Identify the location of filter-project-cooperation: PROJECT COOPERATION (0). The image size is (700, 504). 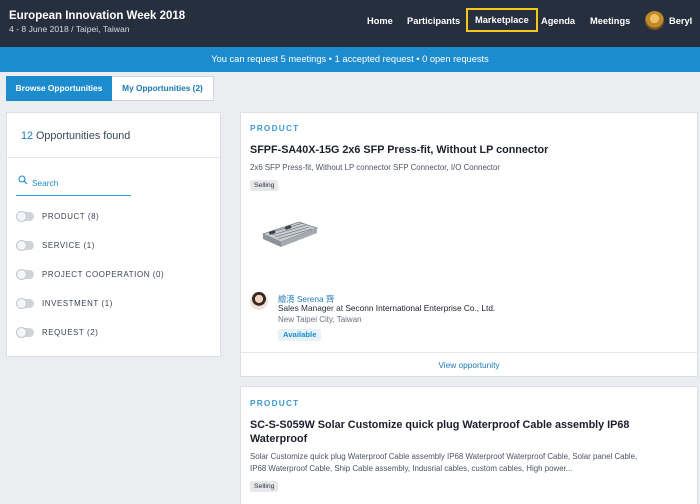
(90, 274).